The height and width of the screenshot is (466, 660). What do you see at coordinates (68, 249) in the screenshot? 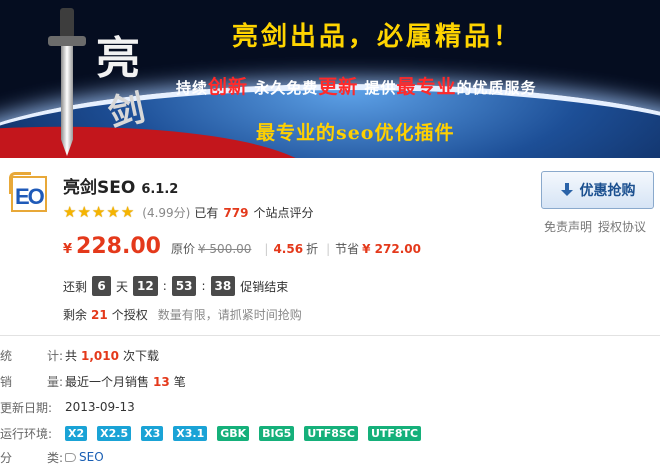
I see `price-currency: ¥` at bounding box center [68, 249].